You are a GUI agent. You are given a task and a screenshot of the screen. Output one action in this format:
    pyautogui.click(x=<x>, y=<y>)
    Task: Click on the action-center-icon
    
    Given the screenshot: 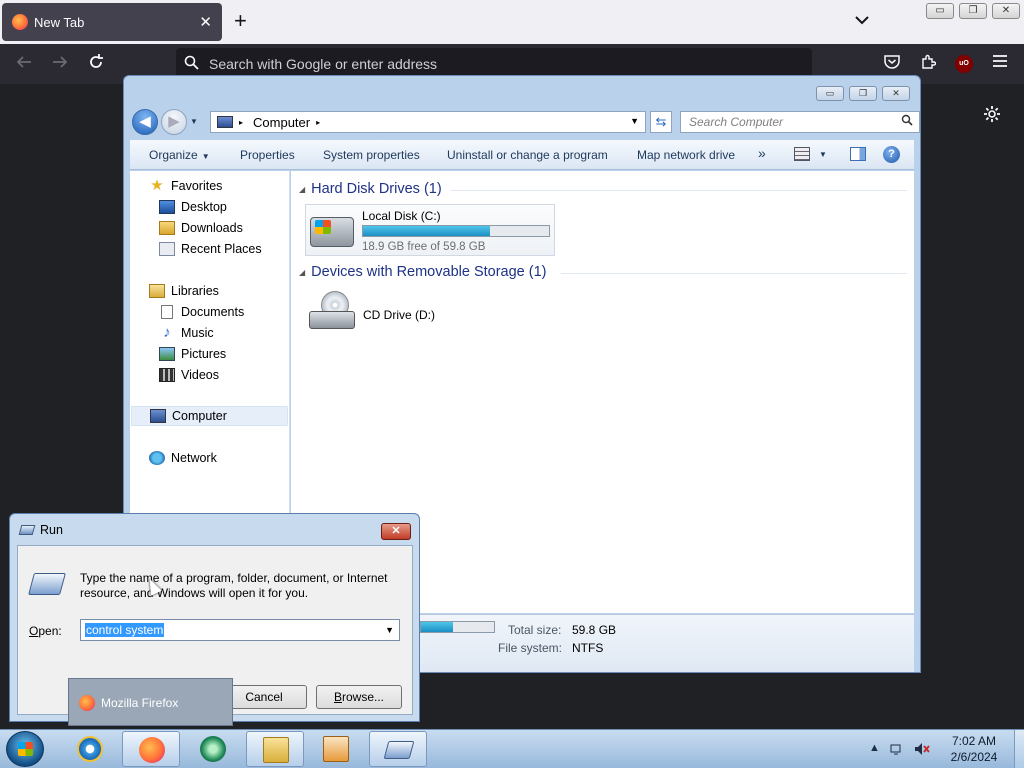 What is the action you would take?
    pyautogui.click(x=897, y=750)
    